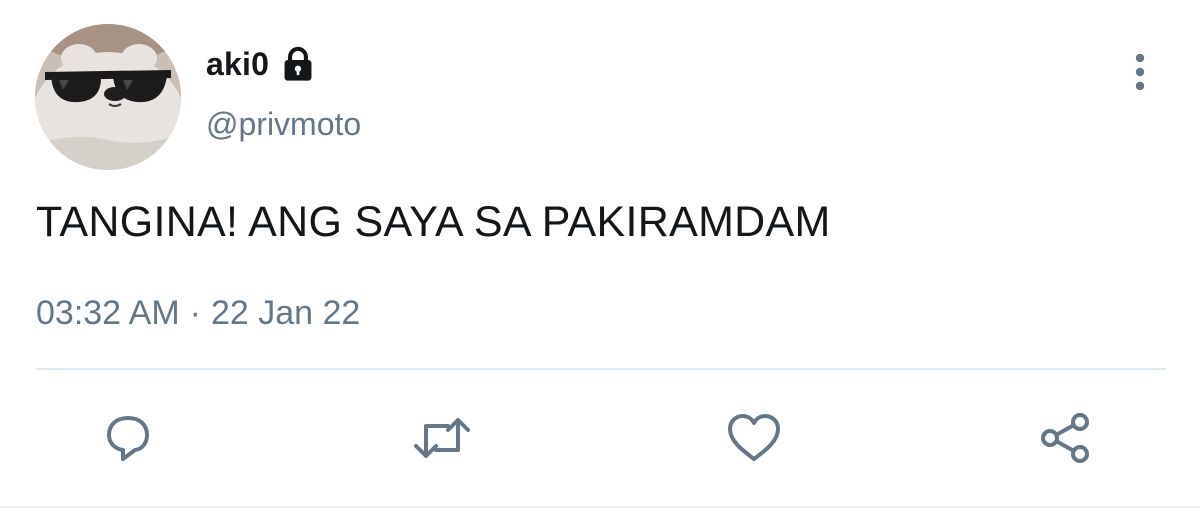  I want to click on more-options-button, so click(1140, 72).